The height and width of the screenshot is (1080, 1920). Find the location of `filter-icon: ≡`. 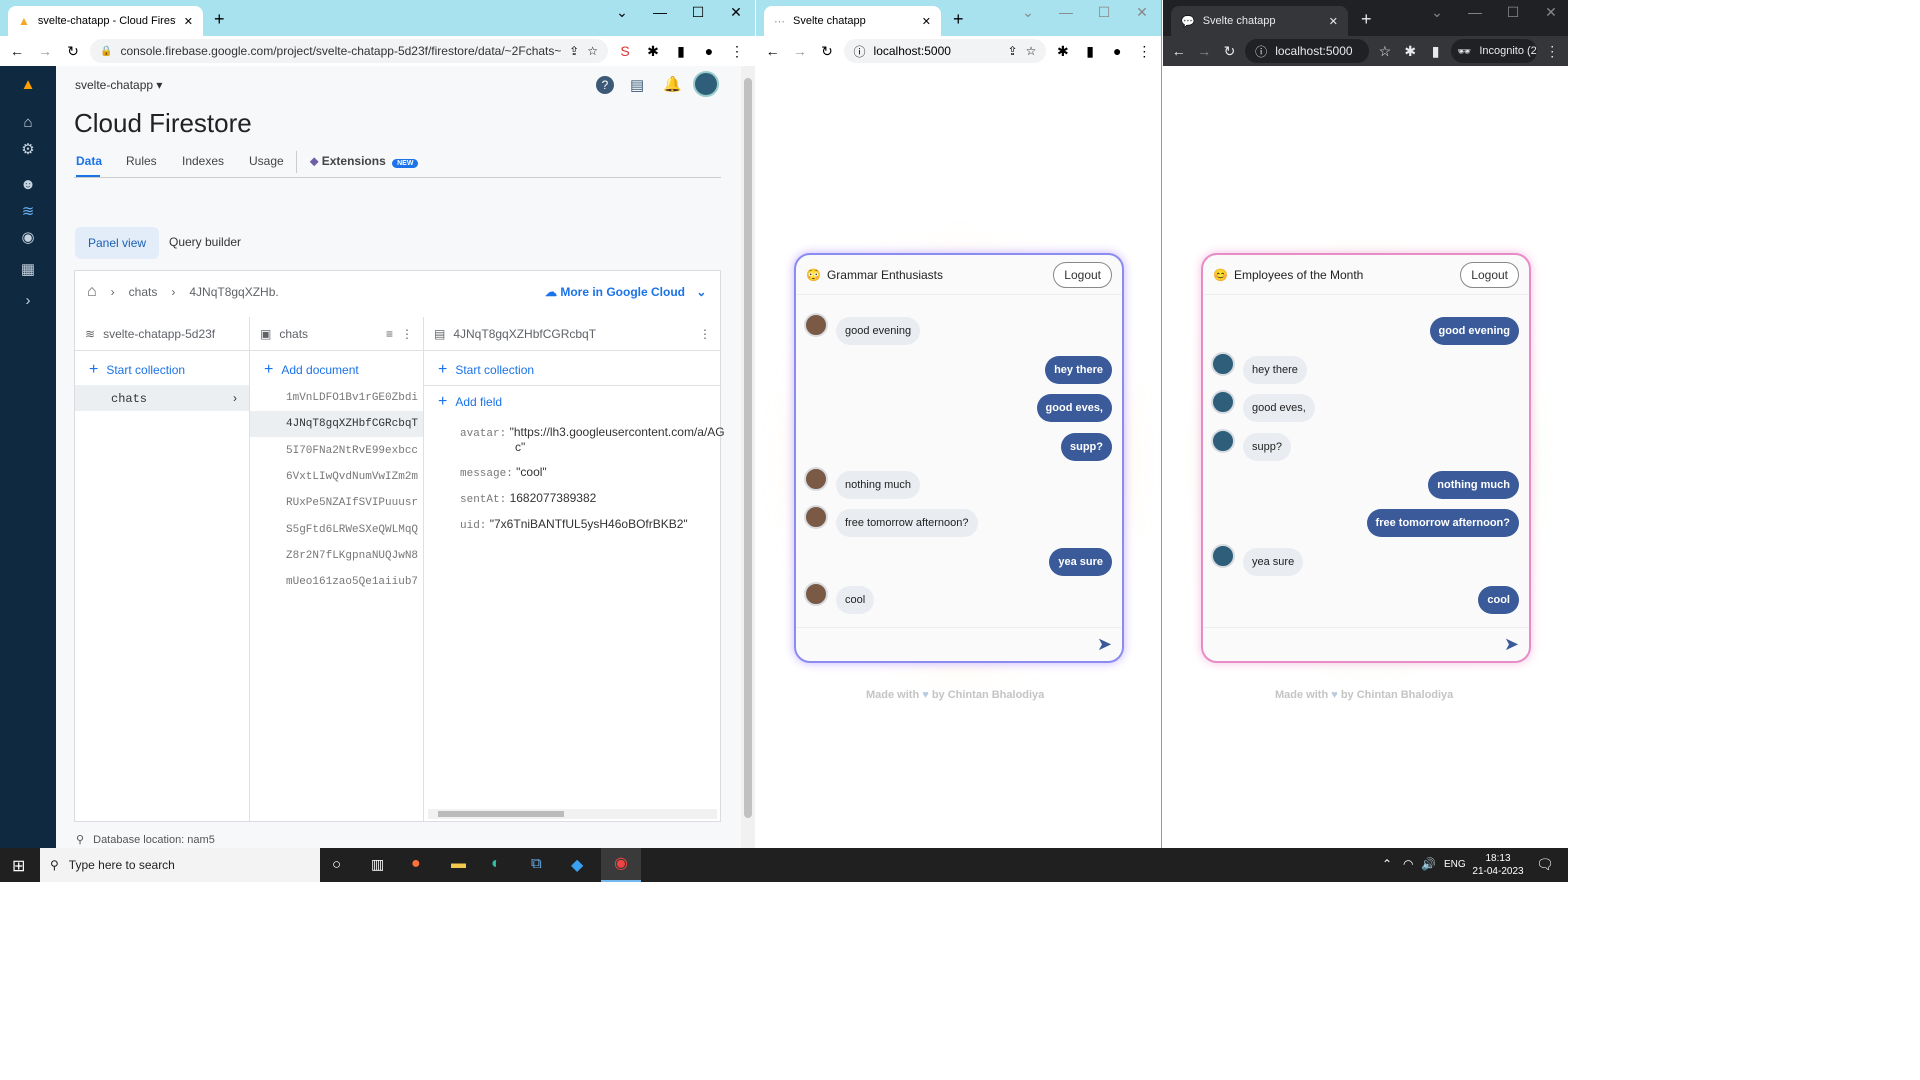

filter-icon: ≡ is located at coordinates (389, 334).